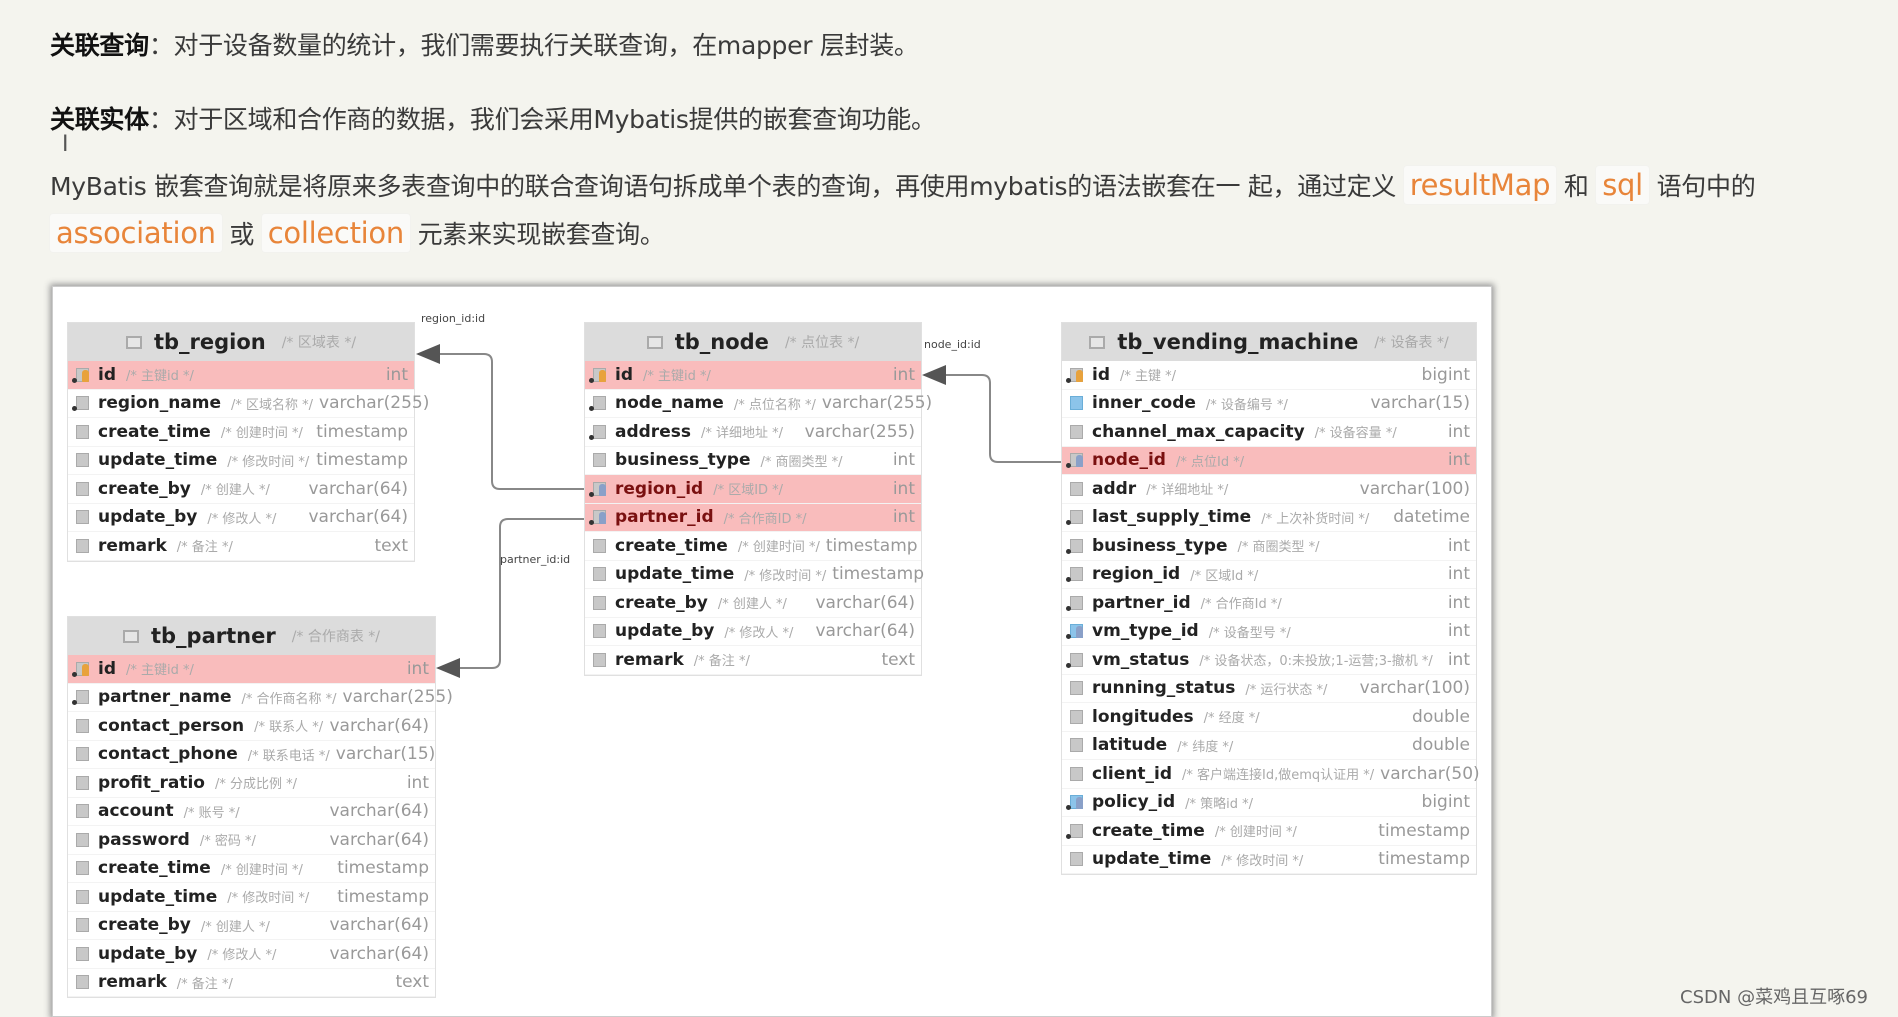  Describe the element at coordinates (1278, 776) in the screenshot. I see `column-comment: /* 客户端连接Id,做emq认证用 */` at that location.